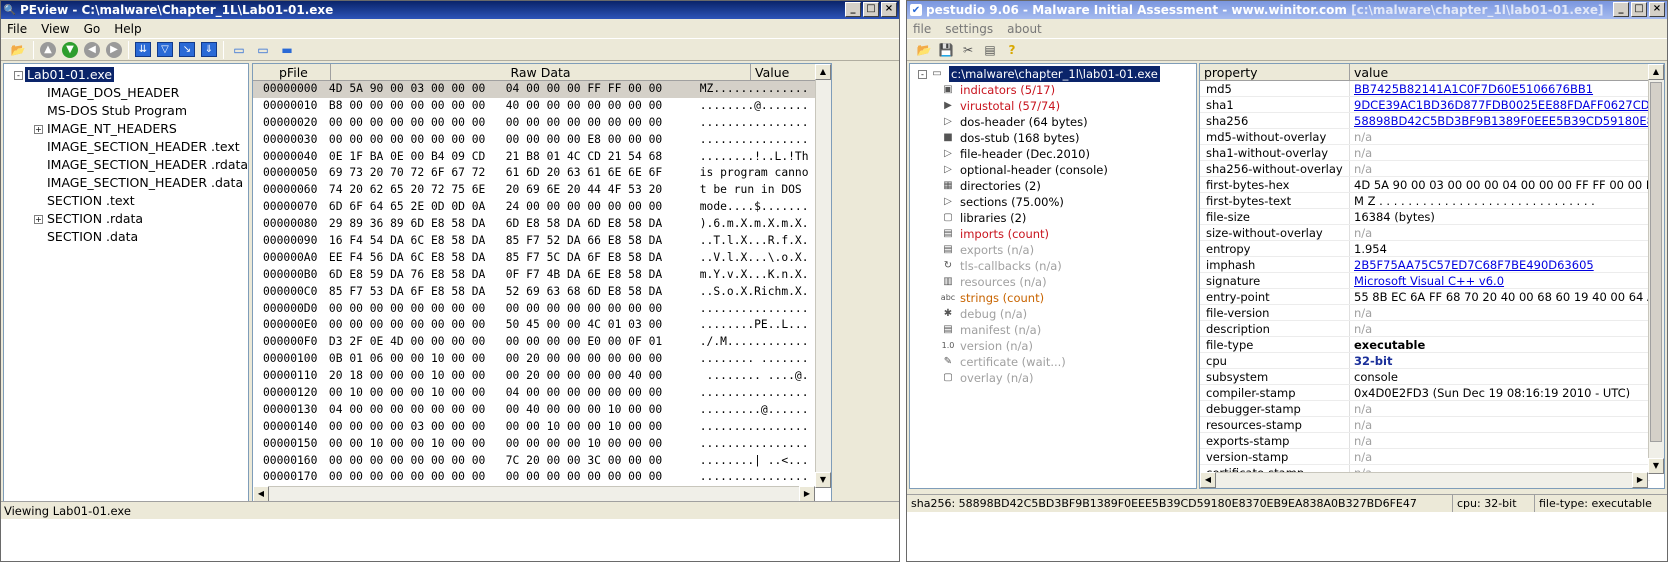  Describe the element at coordinates (1068, 234) in the screenshot. I see `tree-item: ▤ imports (count)` at that location.